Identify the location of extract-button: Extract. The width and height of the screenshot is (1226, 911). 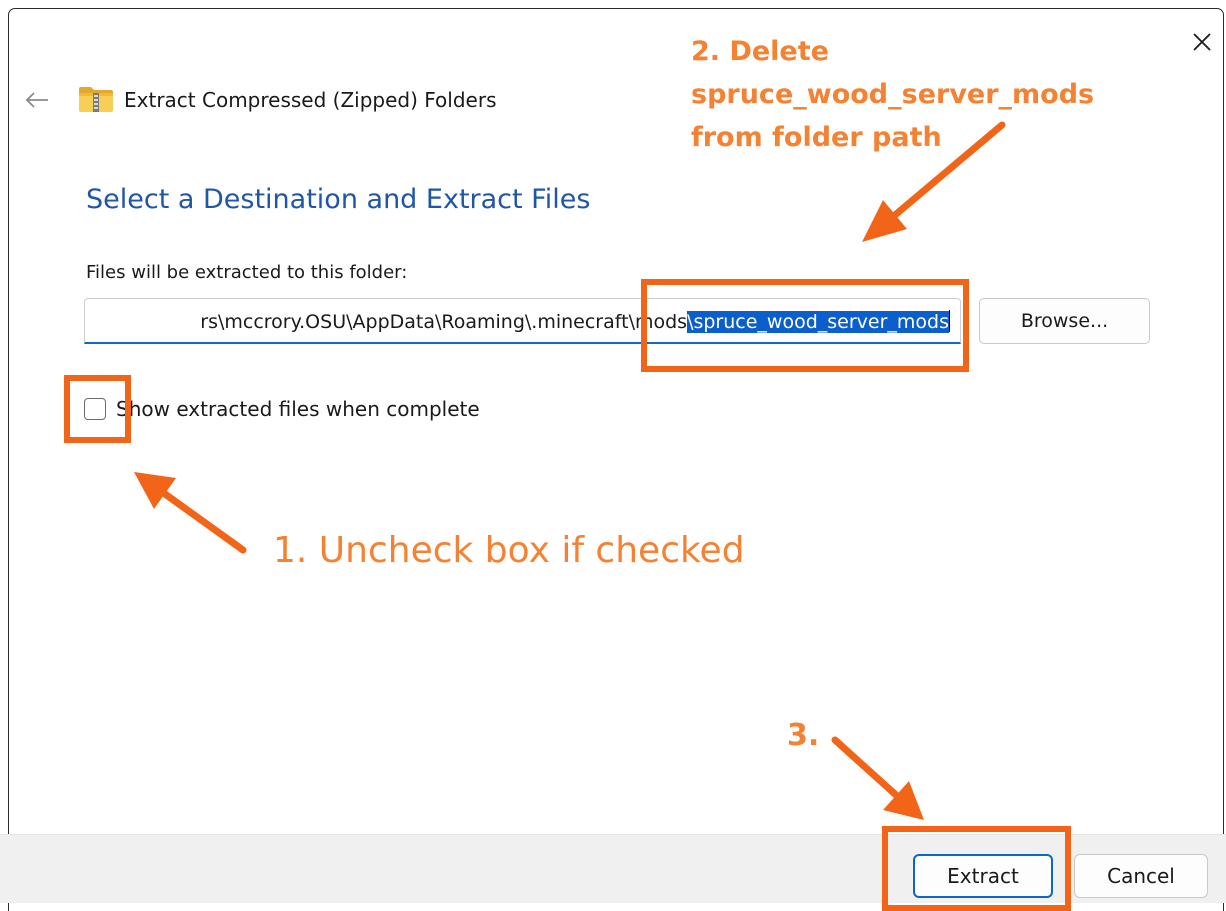
(983, 876).